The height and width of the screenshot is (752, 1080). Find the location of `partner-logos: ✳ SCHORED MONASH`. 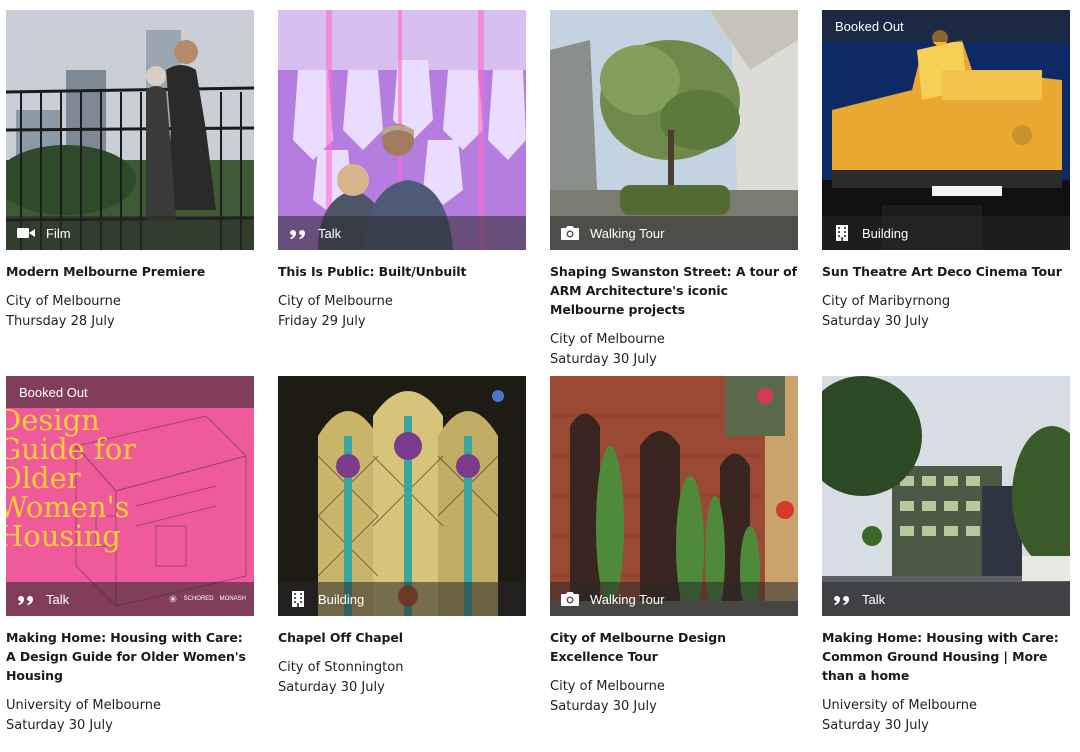

partner-logos: ✳ SCHORED MONASH is located at coordinates (207, 599).